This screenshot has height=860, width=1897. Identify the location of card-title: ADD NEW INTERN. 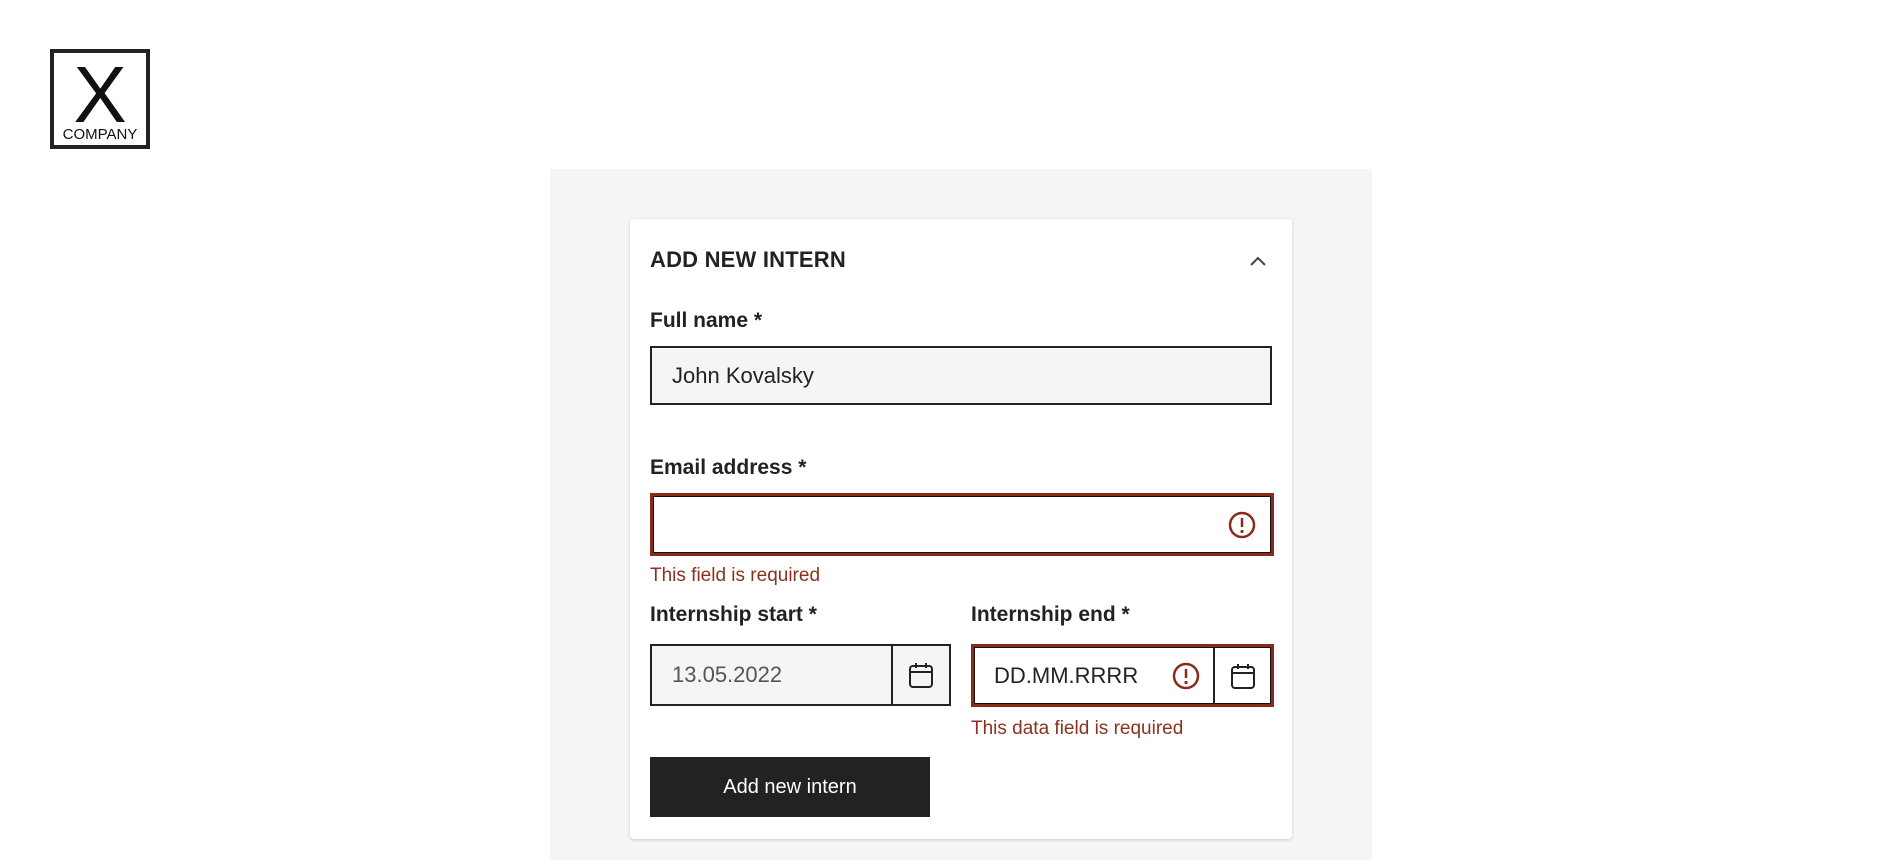
(748, 259).